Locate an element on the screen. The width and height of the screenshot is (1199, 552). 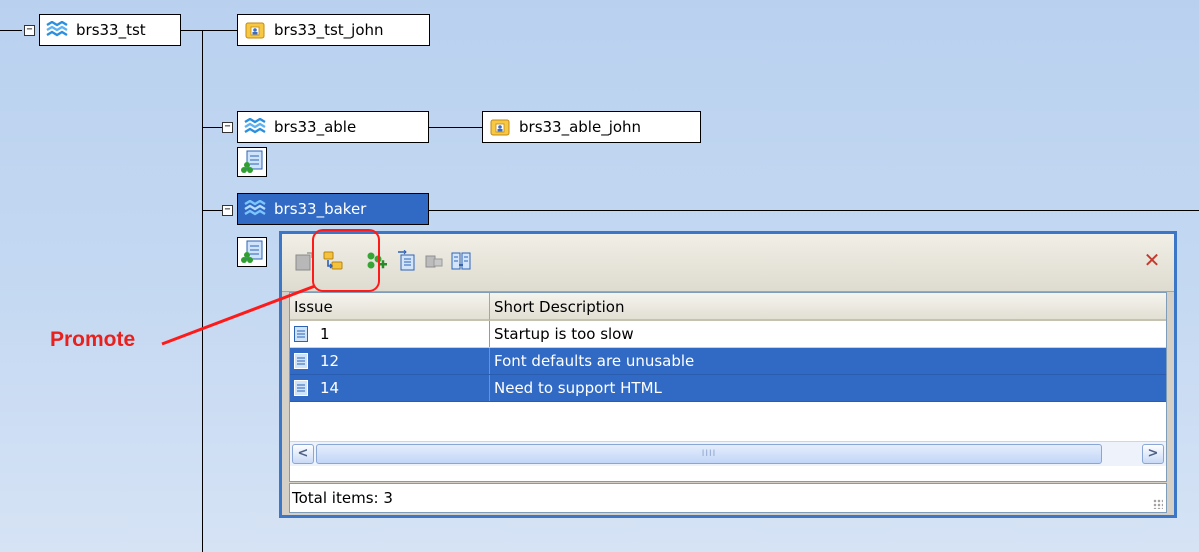
compare-button is located at coordinates (461, 261).